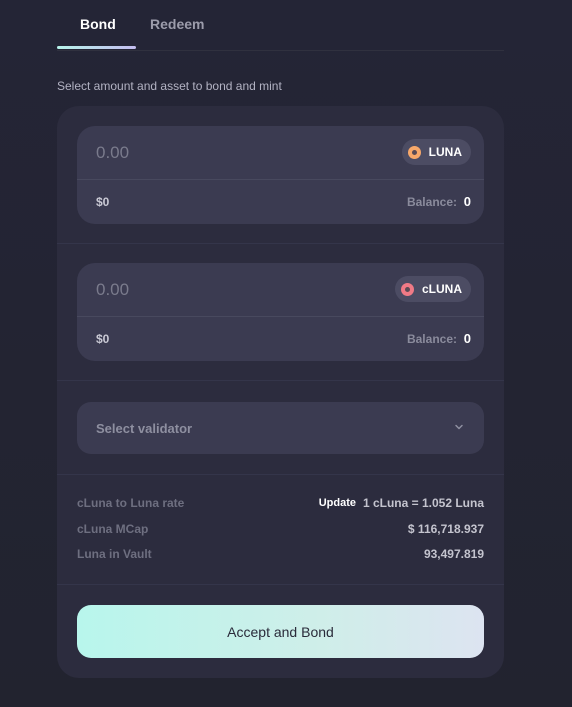 The height and width of the screenshot is (707, 572). What do you see at coordinates (98, 24) in the screenshot?
I see `tab-bond: Bond` at bounding box center [98, 24].